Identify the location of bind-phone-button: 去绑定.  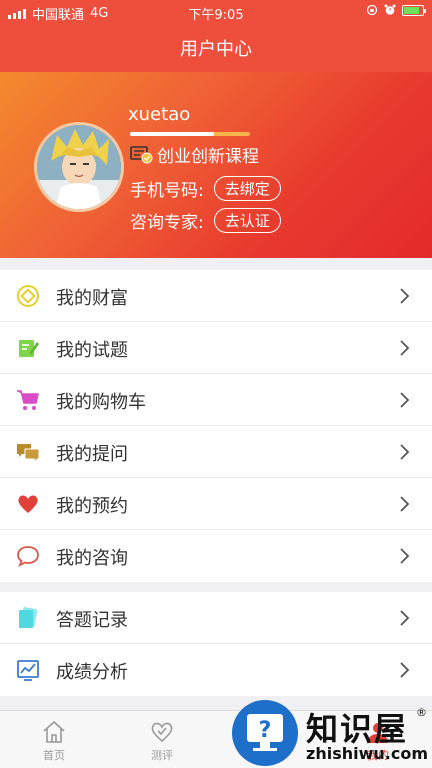
(247, 188).